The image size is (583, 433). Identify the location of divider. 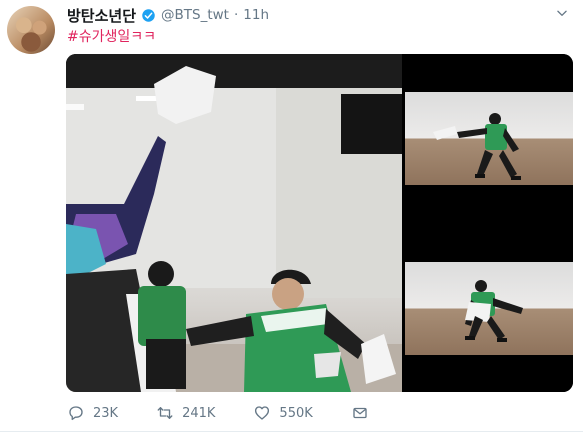
(291, 431).